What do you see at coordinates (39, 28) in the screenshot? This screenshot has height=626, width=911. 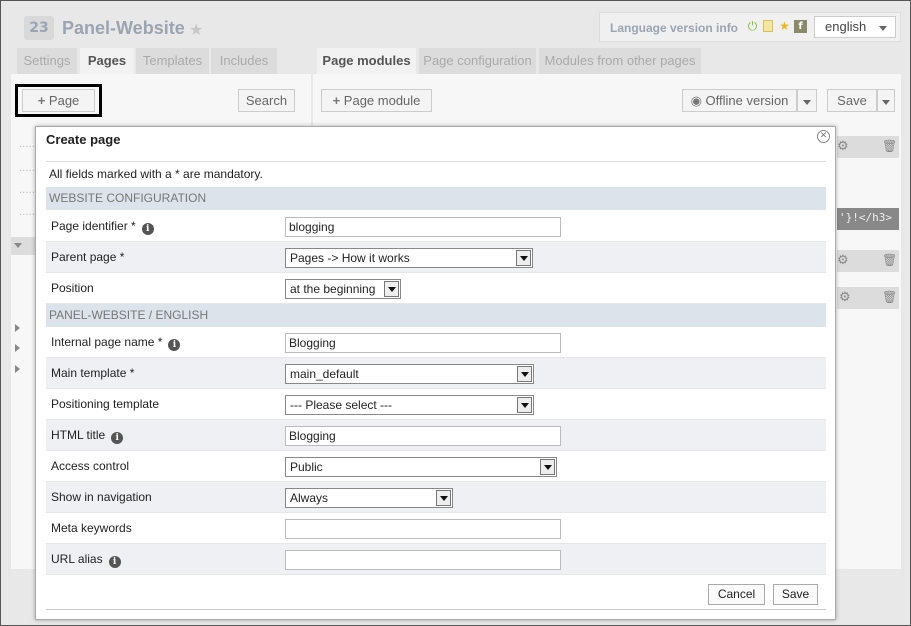 I see `site-number-badge: 23` at bounding box center [39, 28].